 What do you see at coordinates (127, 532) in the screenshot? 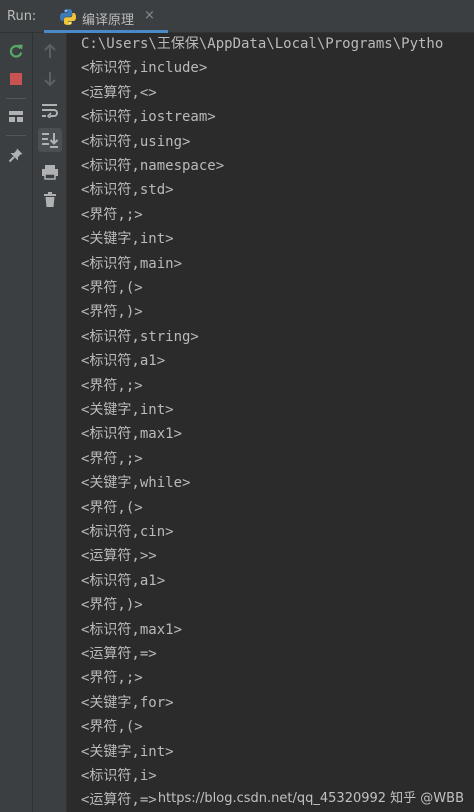
I see `console-line: <标识符,cin>` at bounding box center [127, 532].